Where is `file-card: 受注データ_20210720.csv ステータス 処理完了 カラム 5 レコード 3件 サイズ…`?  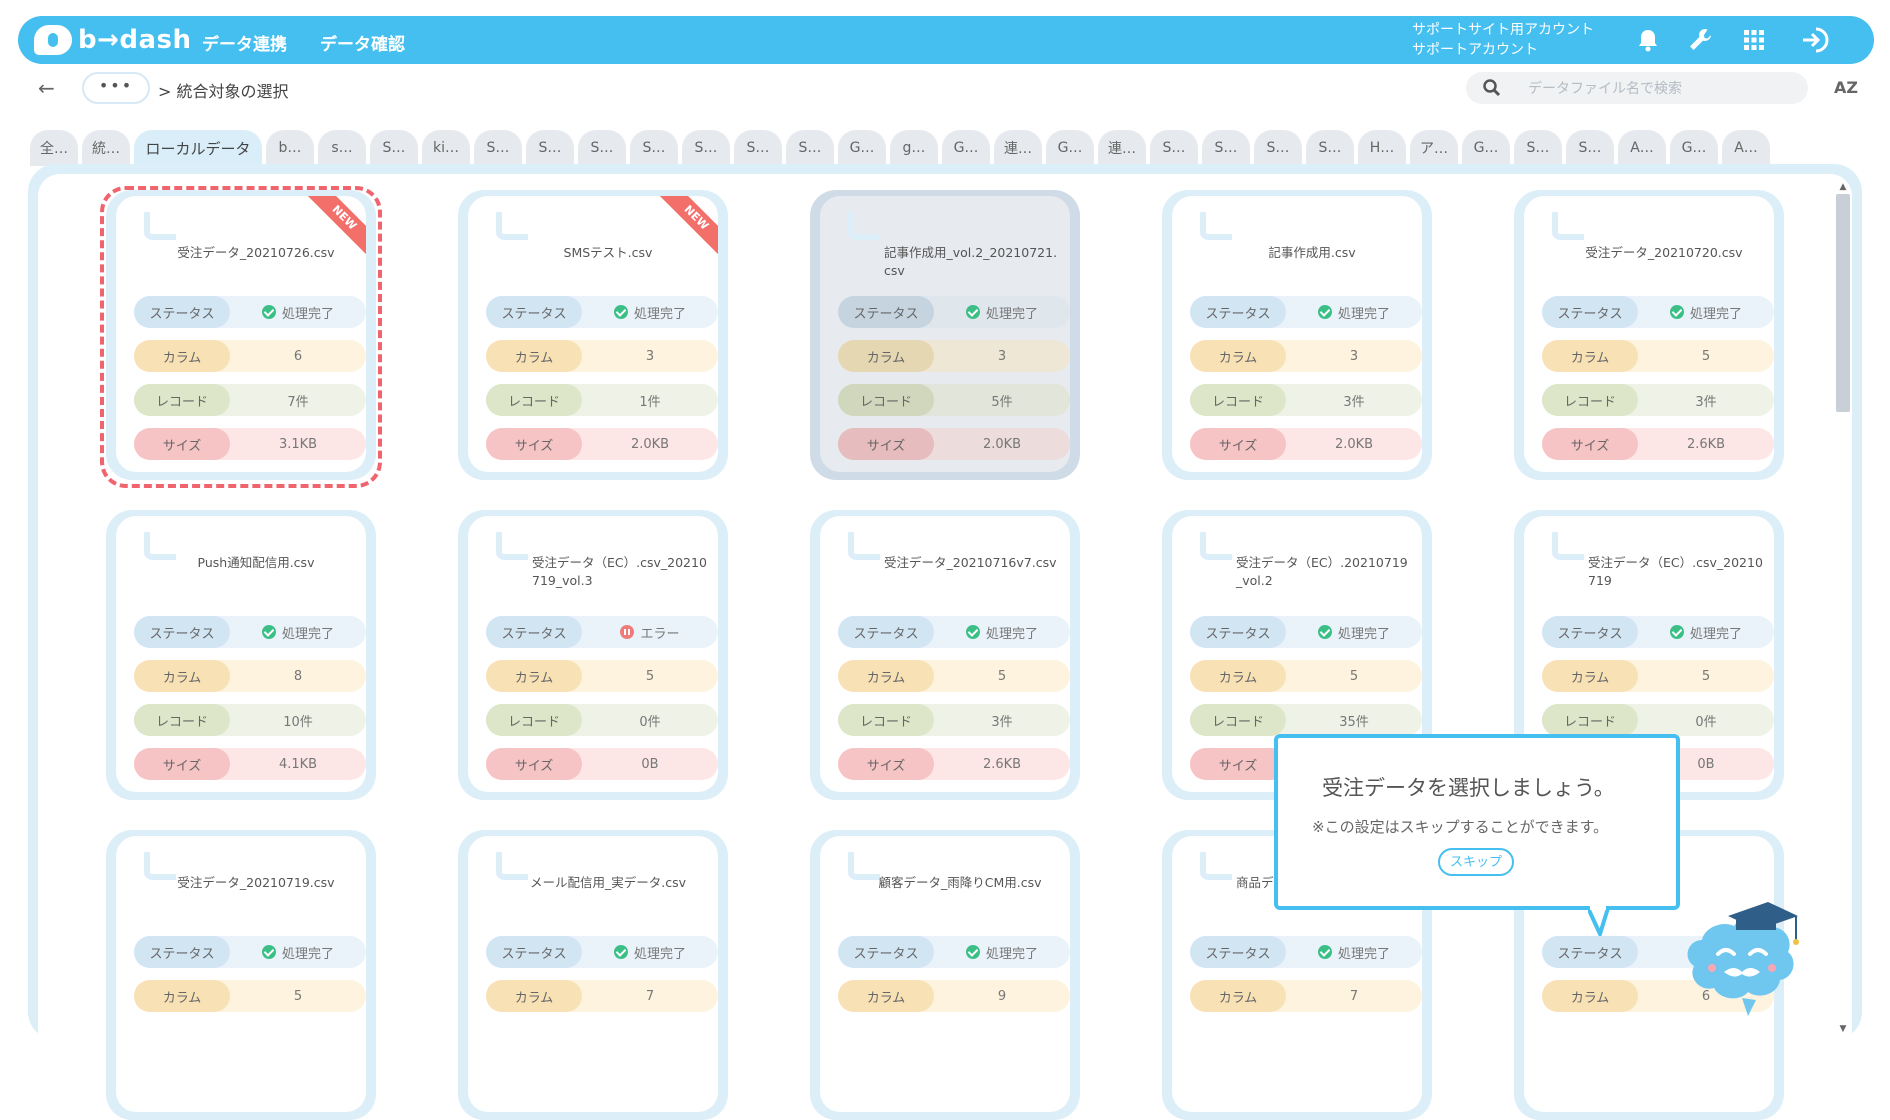 file-card: 受注データ_20210720.csv ステータス 処理完了 カラム 5 レコード 3件 サイズ… is located at coordinates (1649, 335).